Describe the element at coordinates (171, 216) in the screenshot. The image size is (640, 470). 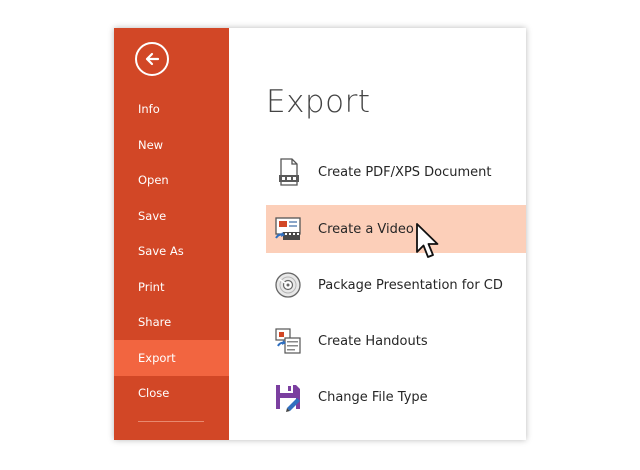
I see `sidebar-item-save: Save` at that location.